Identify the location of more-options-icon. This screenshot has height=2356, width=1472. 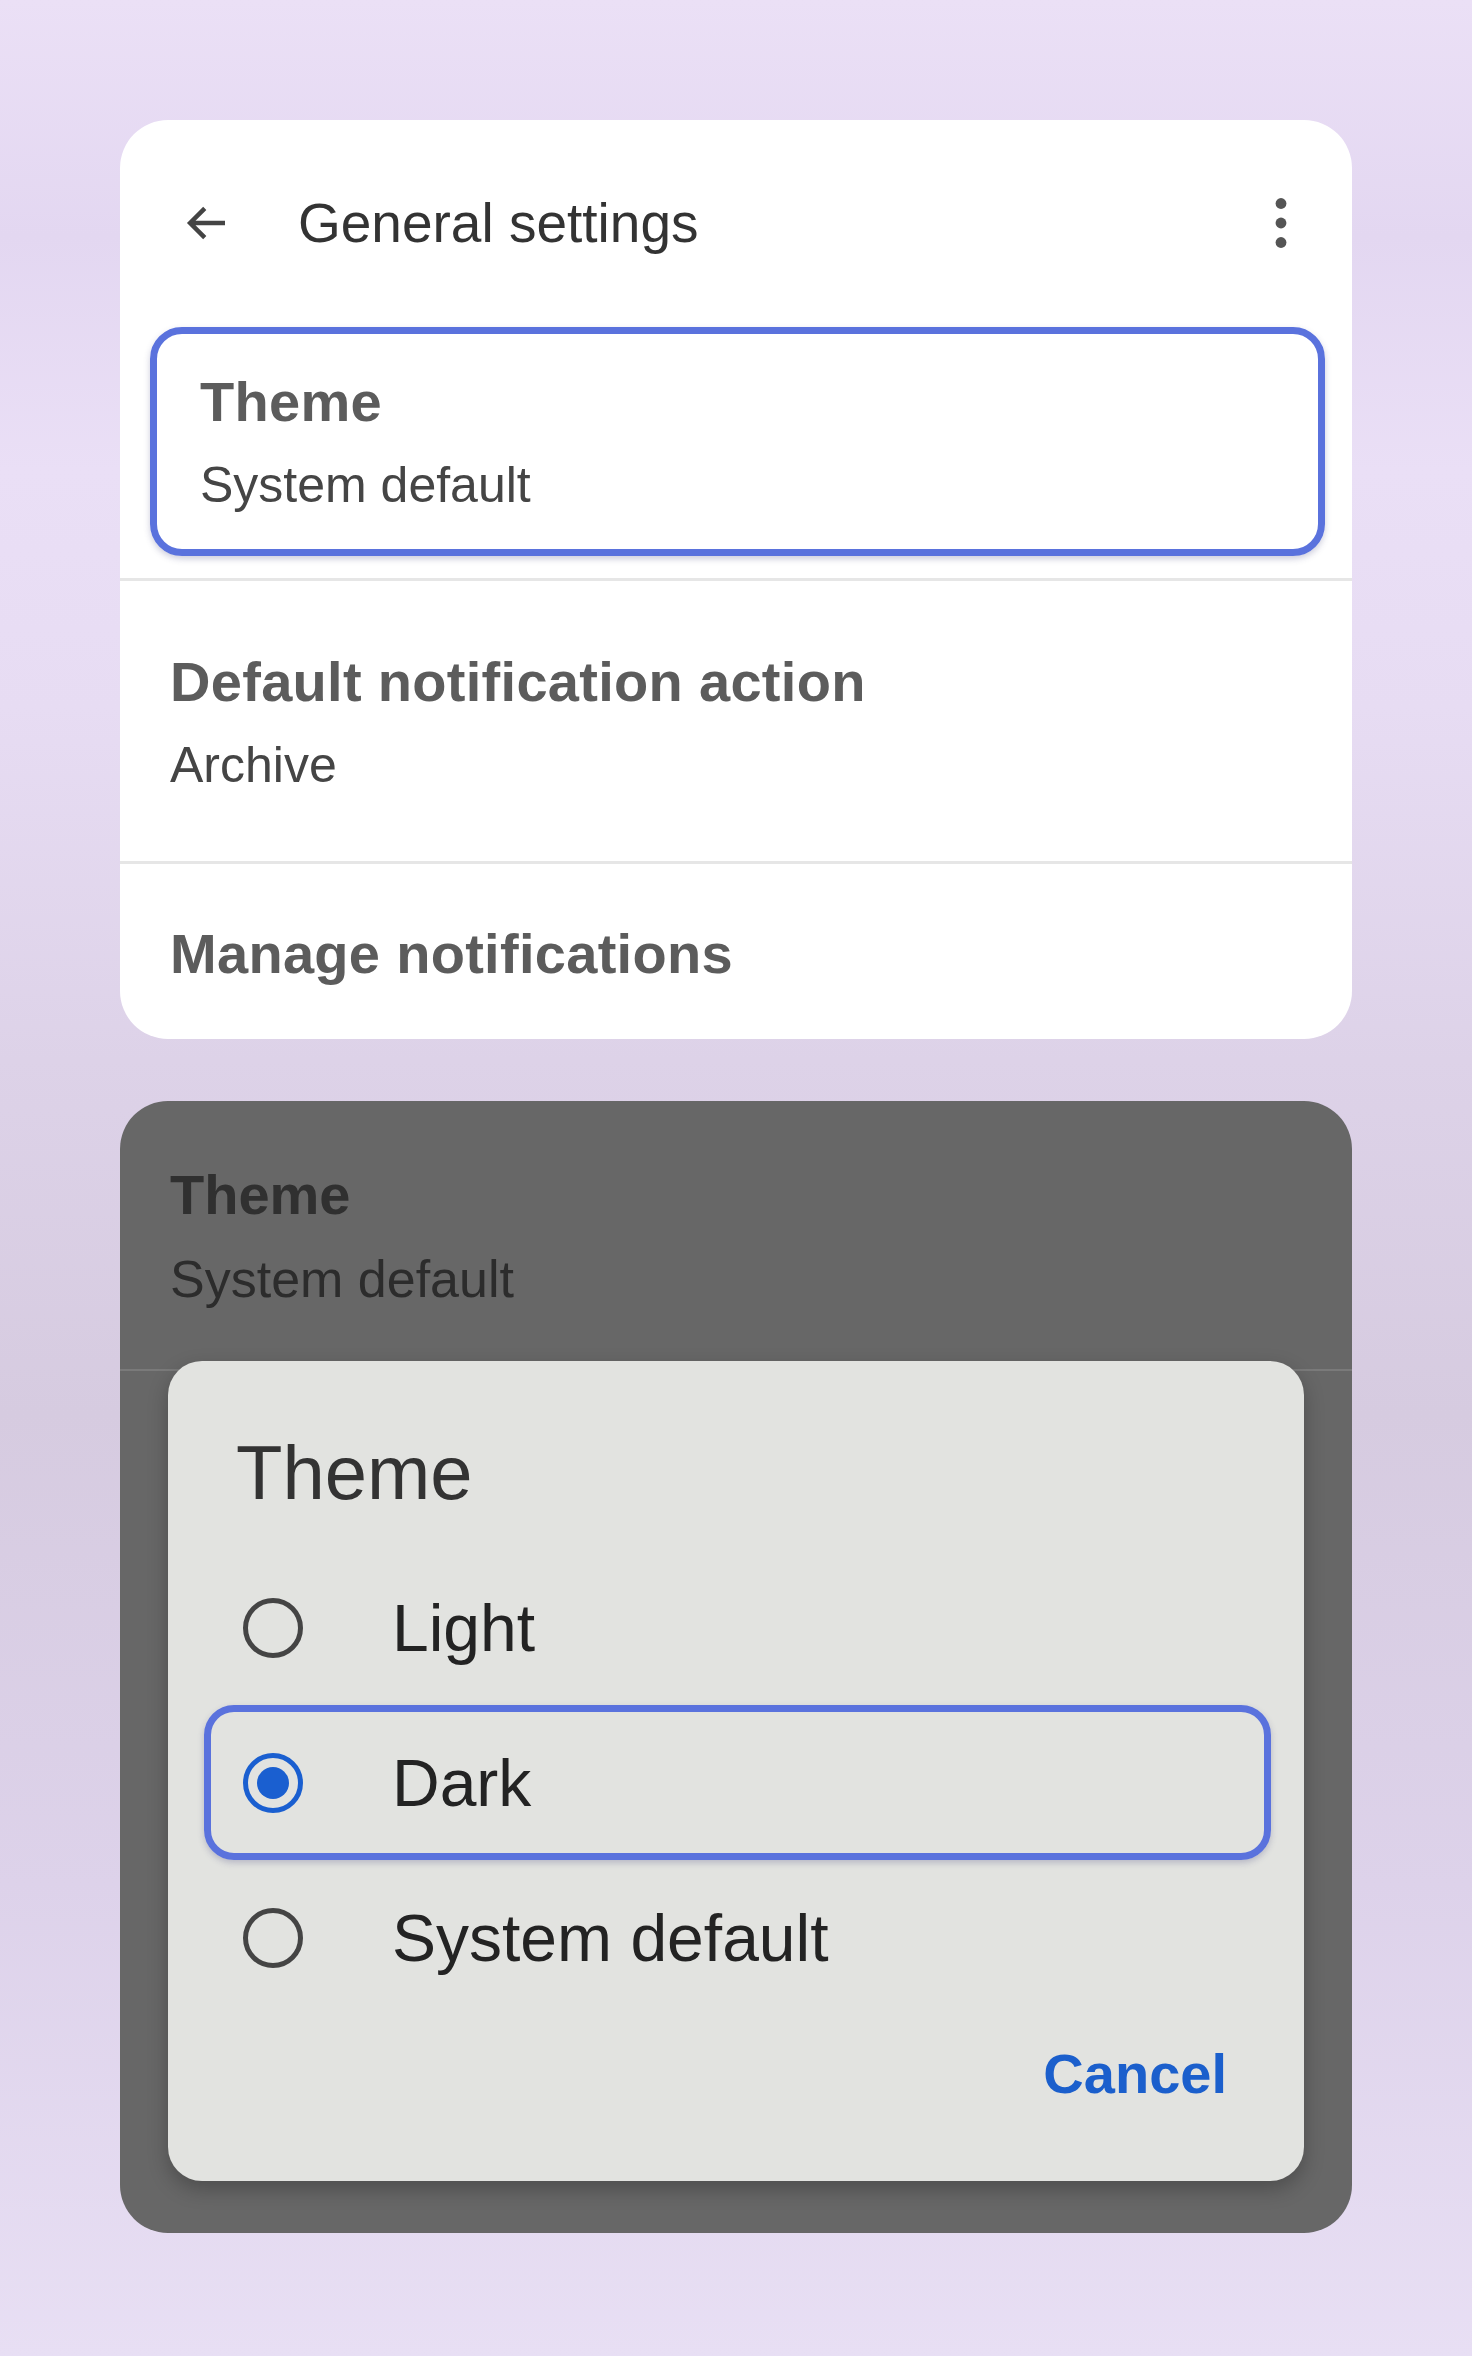
(1281, 223).